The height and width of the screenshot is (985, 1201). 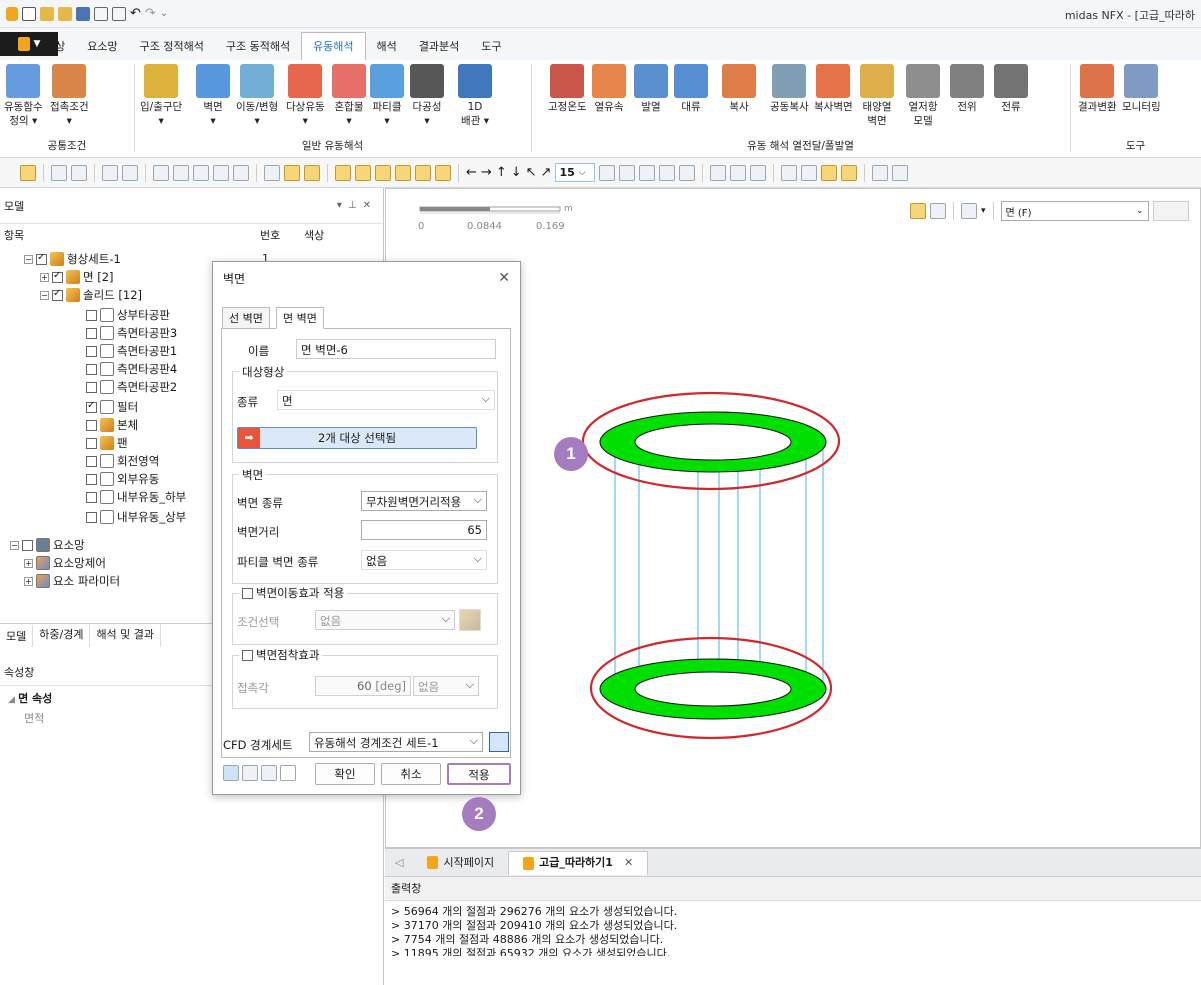 What do you see at coordinates (531, 172) in the screenshot?
I see `arrow-nw-icon: ↖` at bounding box center [531, 172].